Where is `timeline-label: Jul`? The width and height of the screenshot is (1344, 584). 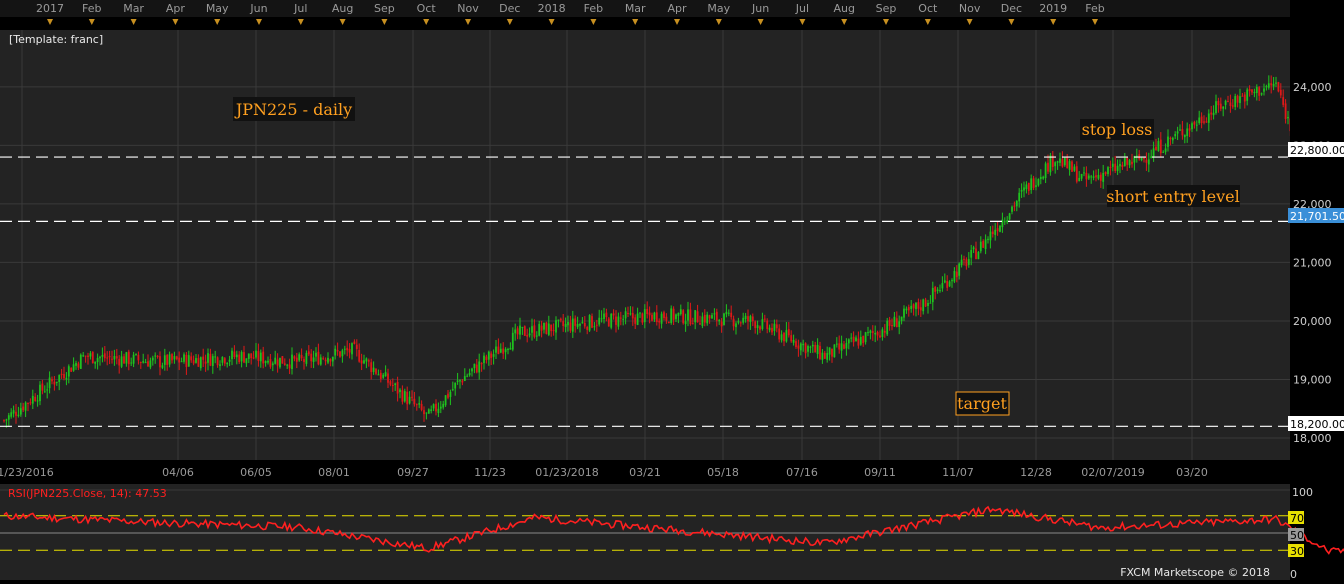
timeline-label: Jul is located at coordinates (802, 8).